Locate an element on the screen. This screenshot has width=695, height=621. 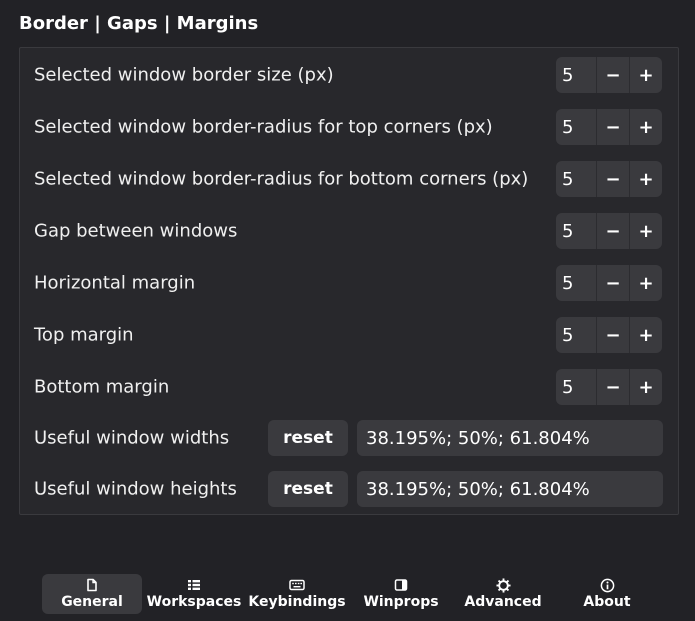
window-icon is located at coordinates (401, 585).